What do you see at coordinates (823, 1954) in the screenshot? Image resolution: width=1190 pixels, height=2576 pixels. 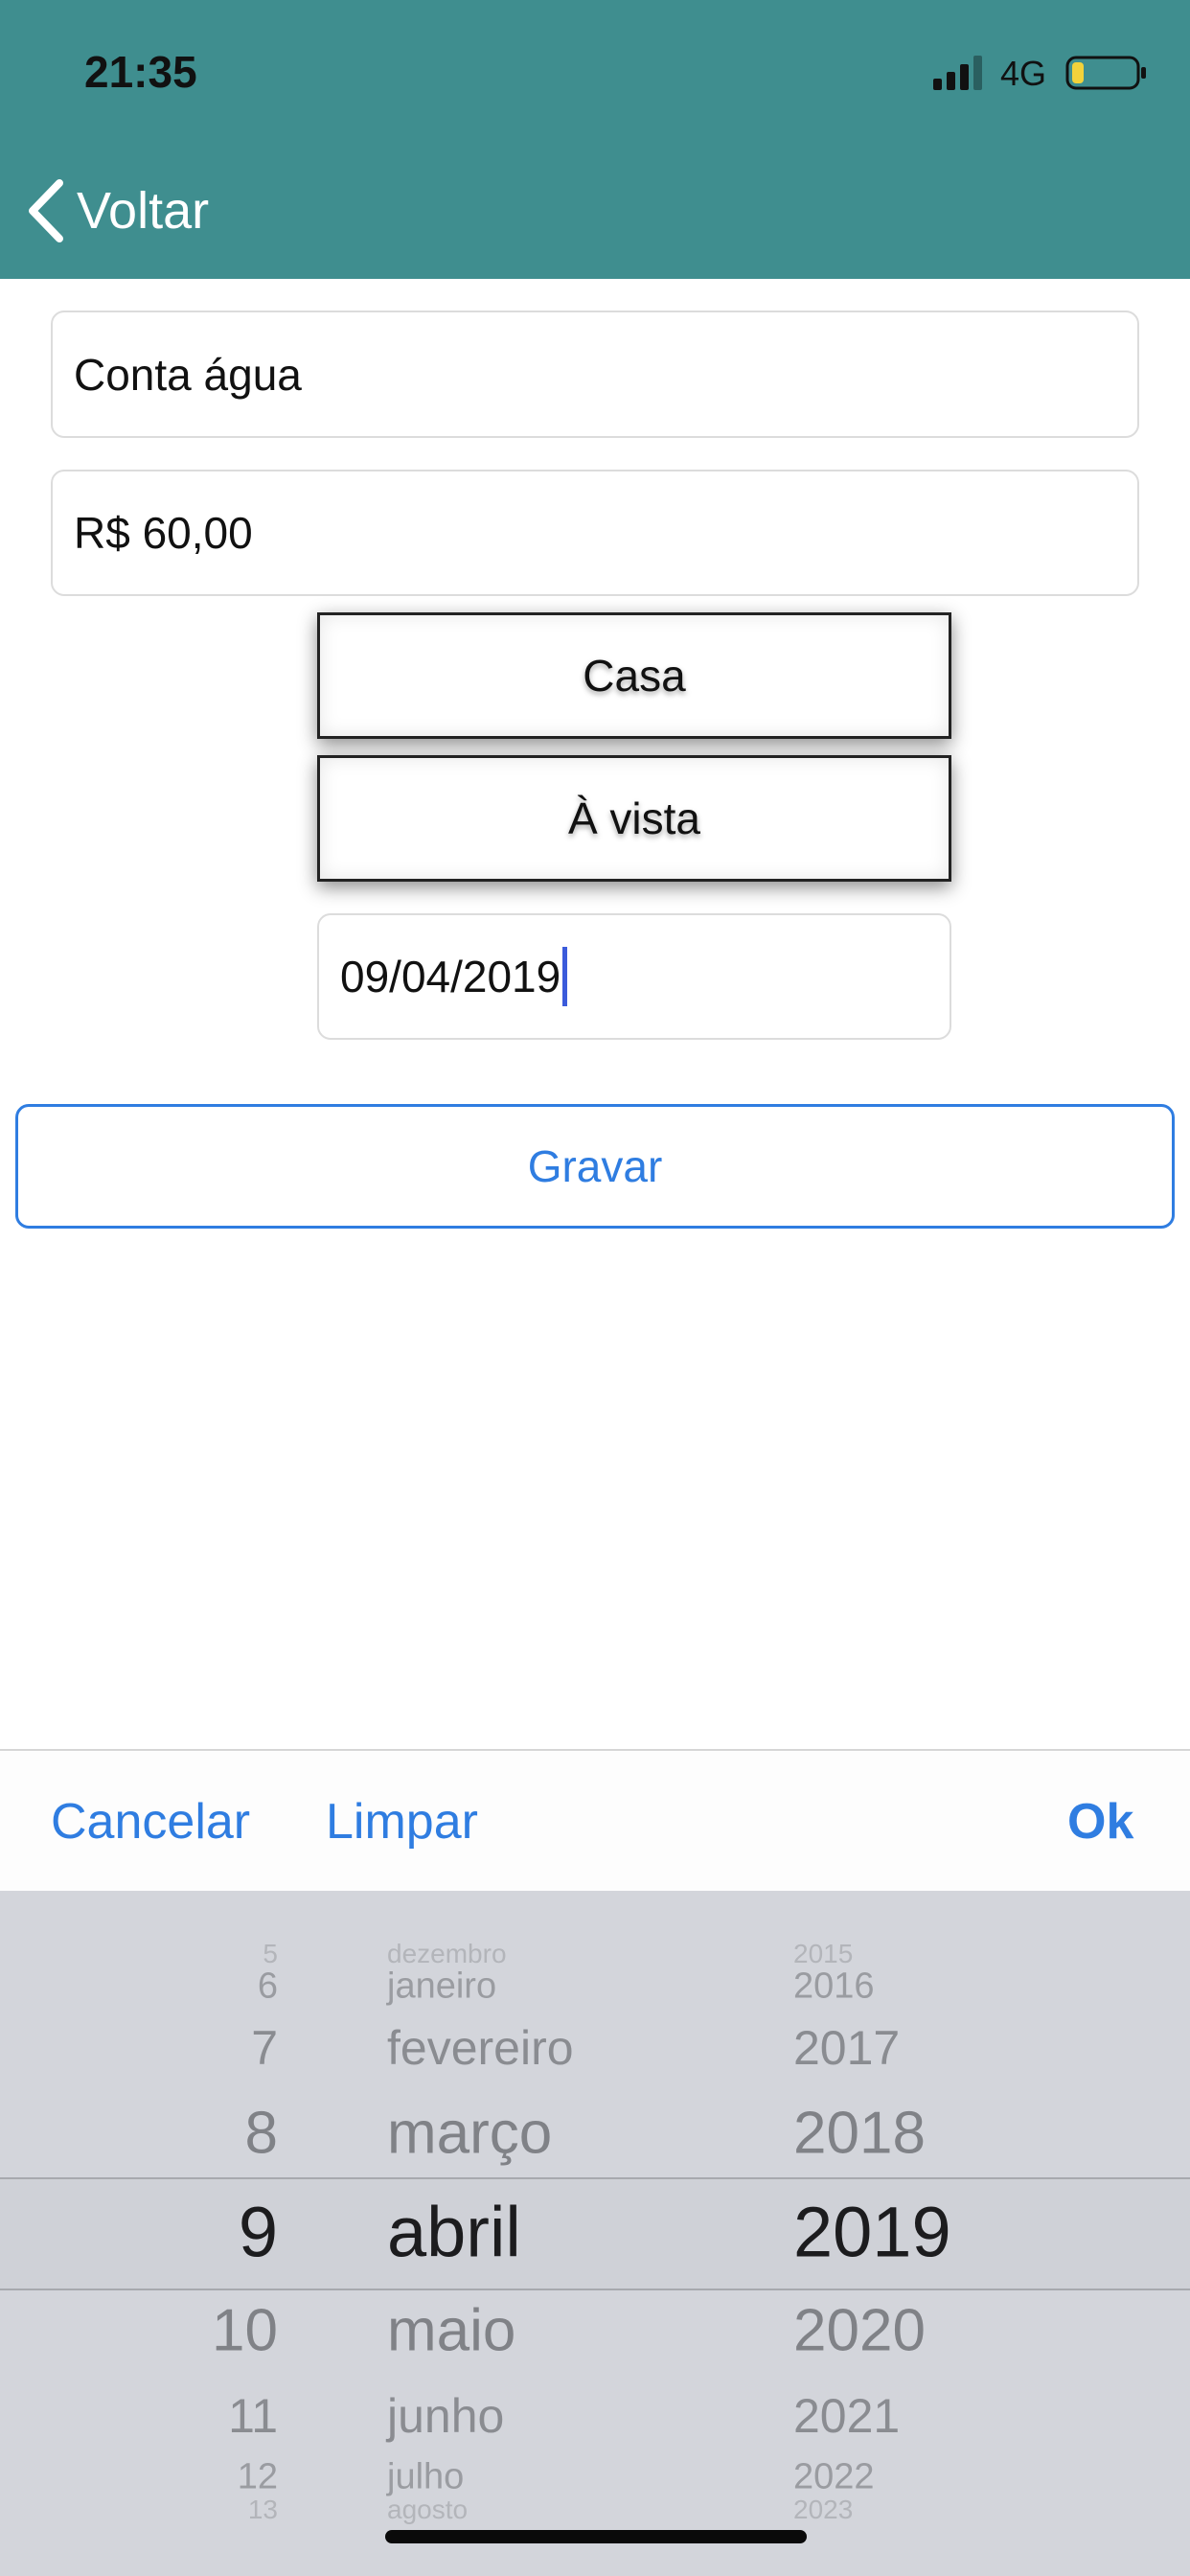 I see `picker-year-option: 2015` at bounding box center [823, 1954].